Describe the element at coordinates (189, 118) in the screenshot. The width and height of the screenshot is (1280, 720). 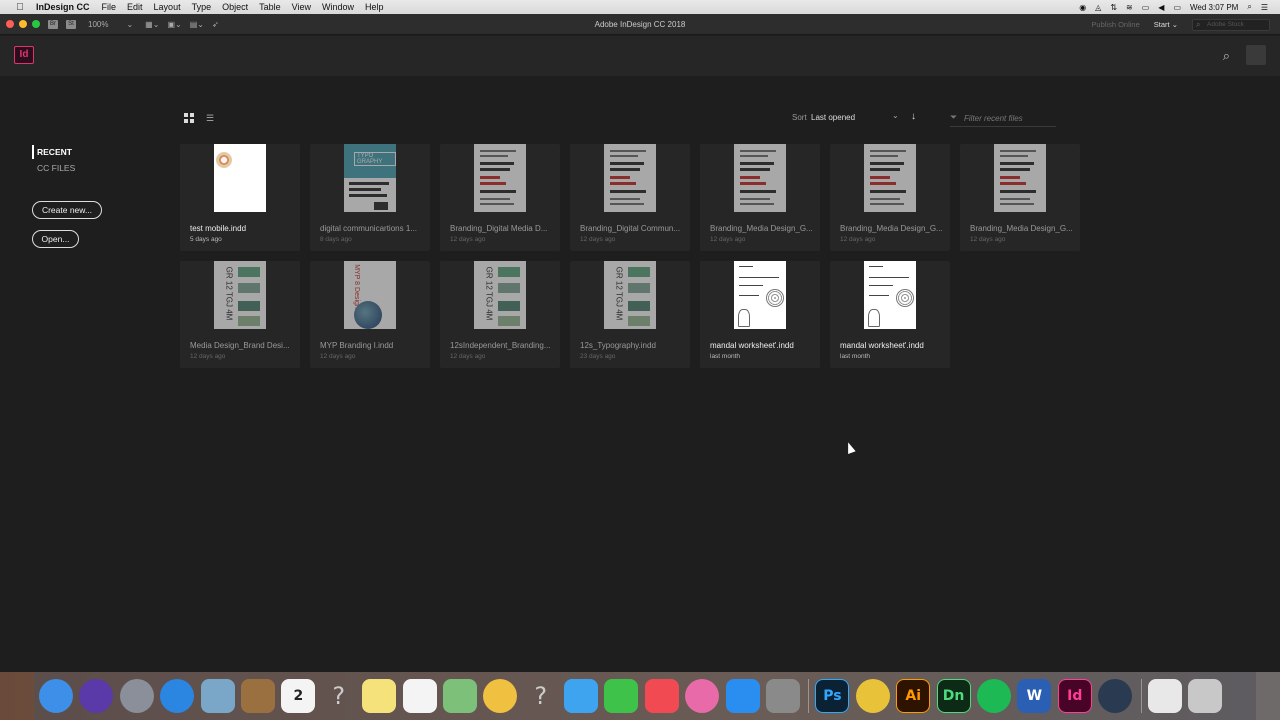
I see `grid-view-icon` at that location.